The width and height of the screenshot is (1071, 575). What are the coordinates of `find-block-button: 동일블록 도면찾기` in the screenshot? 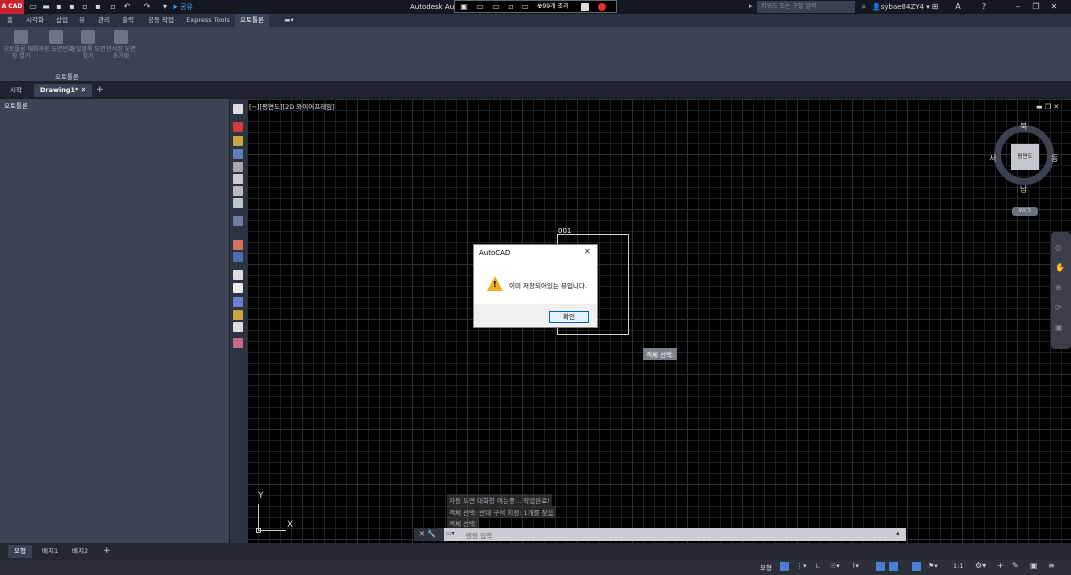 It's located at (88, 50).